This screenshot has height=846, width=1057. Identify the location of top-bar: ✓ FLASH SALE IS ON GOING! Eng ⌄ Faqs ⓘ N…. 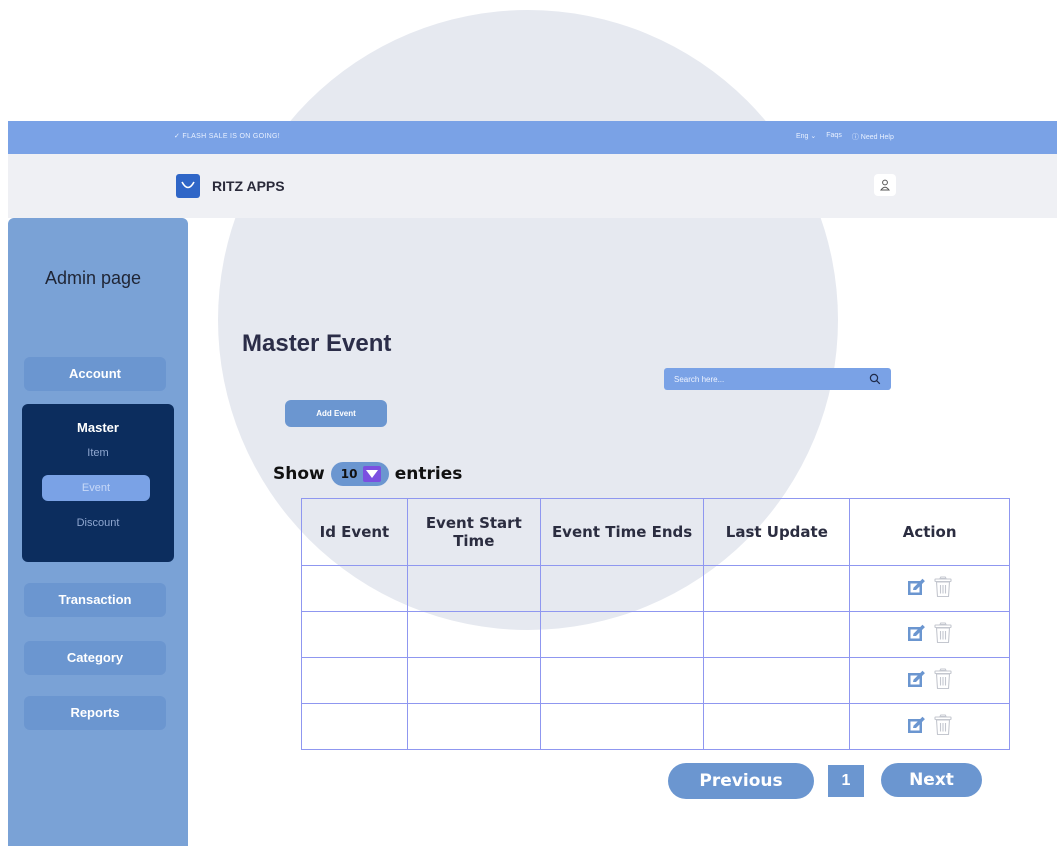
(532, 137).